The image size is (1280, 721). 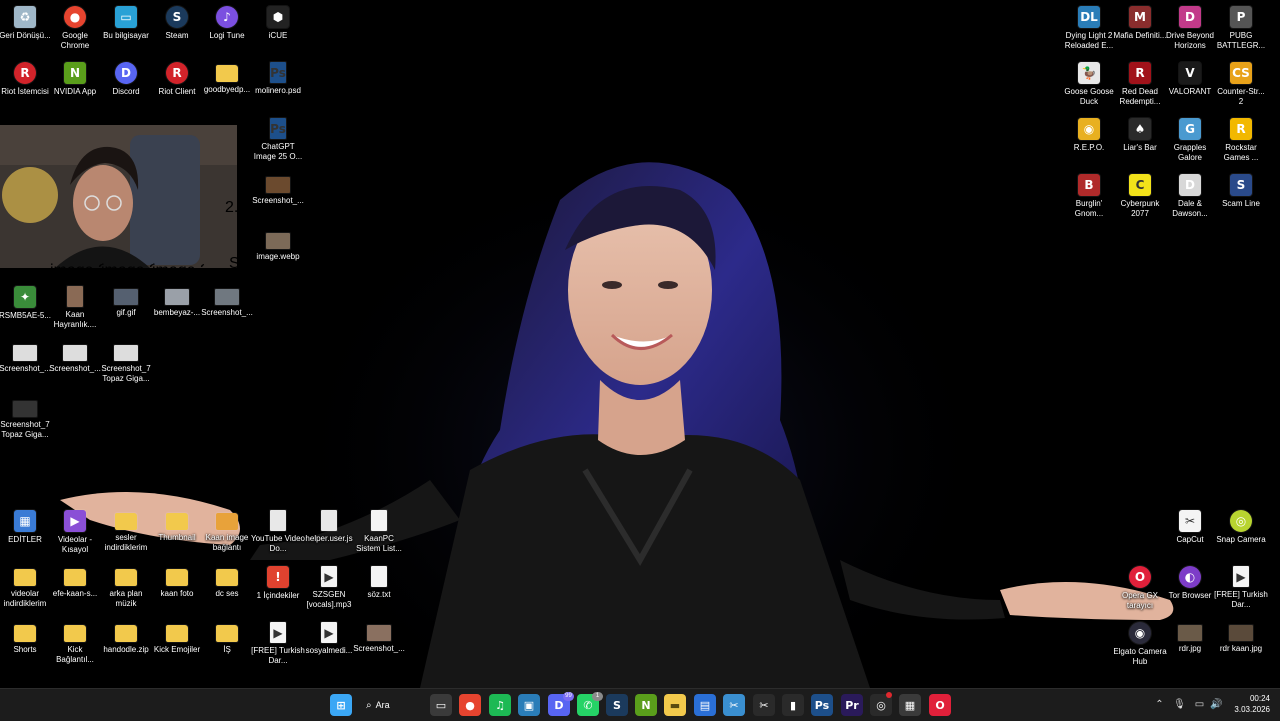 What do you see at coordinates (25, 534) in the screenshot?
I see `desktop-icon: ▦ EDİTLER` at bounding box center [25, 534].